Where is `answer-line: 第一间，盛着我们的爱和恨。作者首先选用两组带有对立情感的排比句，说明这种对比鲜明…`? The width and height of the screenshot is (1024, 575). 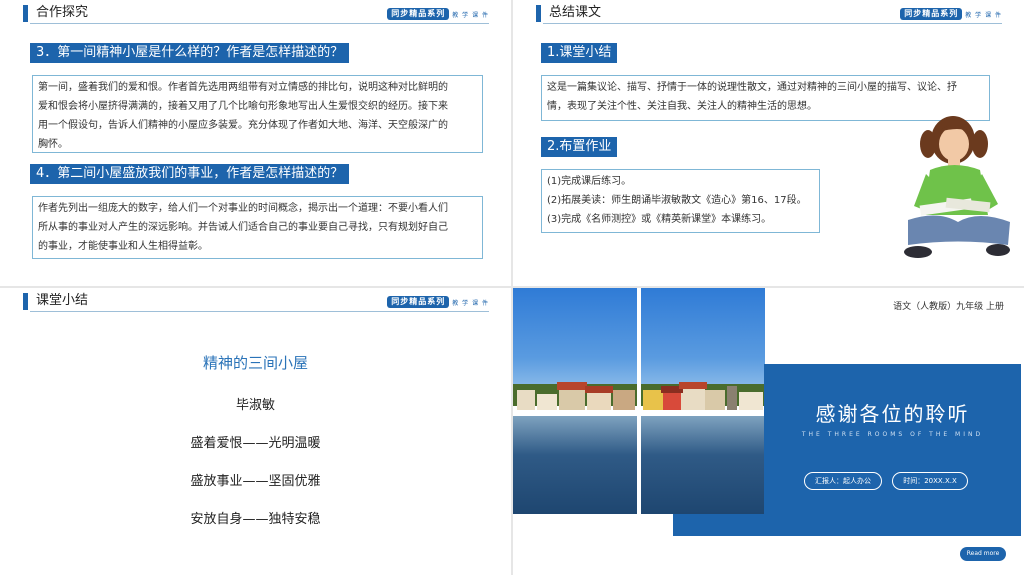 answer-line: 第一间，盛着我们的爱和恨。作者首先选用两组带有对立情感的排比句，说明这种对比鲜明… is located at coordinates (243, 87).